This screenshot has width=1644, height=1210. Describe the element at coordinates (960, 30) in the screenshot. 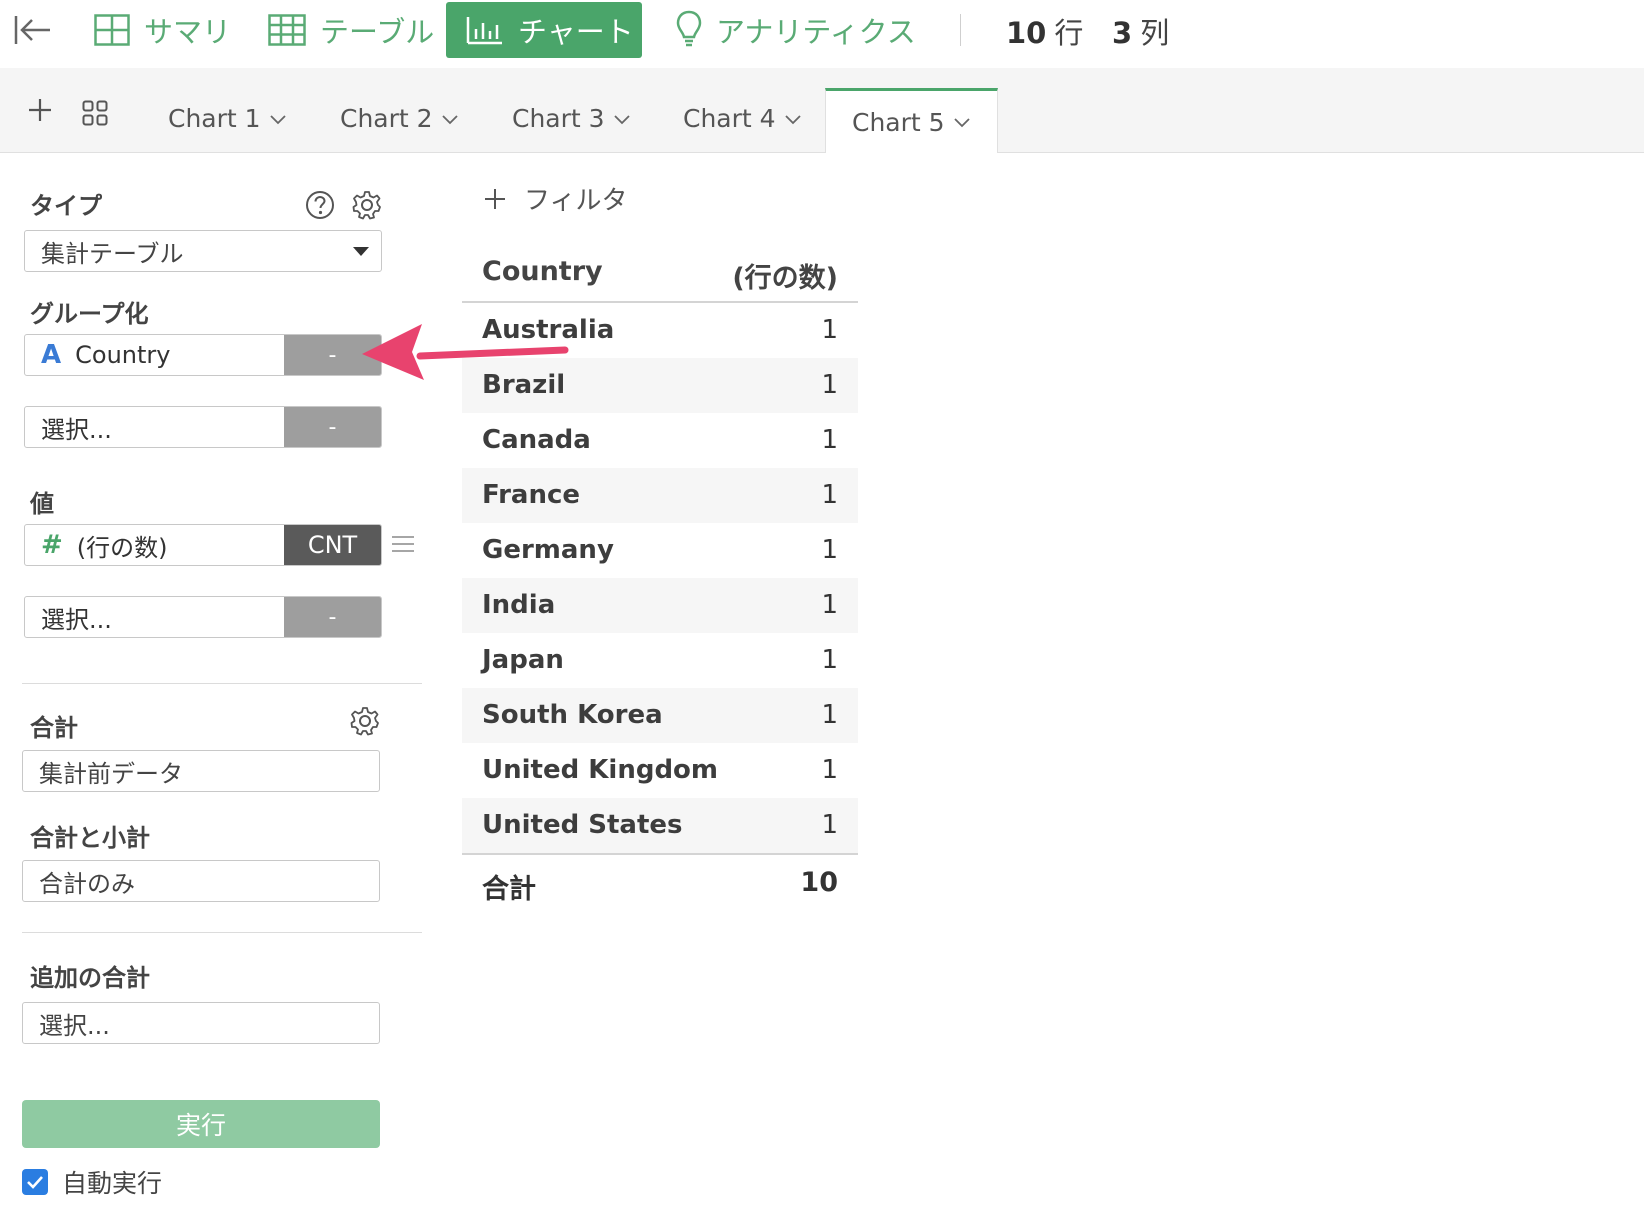

I see `toolbar-divider` at that location.